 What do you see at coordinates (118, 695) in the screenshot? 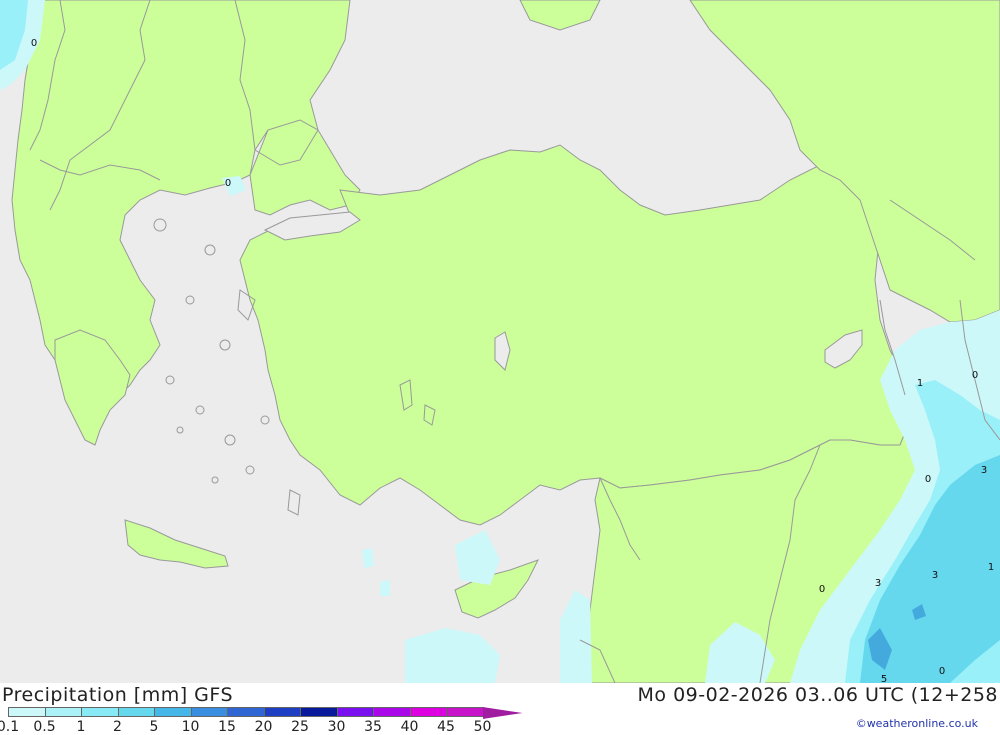
I see `map-title: Precipitation [mm] GFS` at bounding box center [118, 695].